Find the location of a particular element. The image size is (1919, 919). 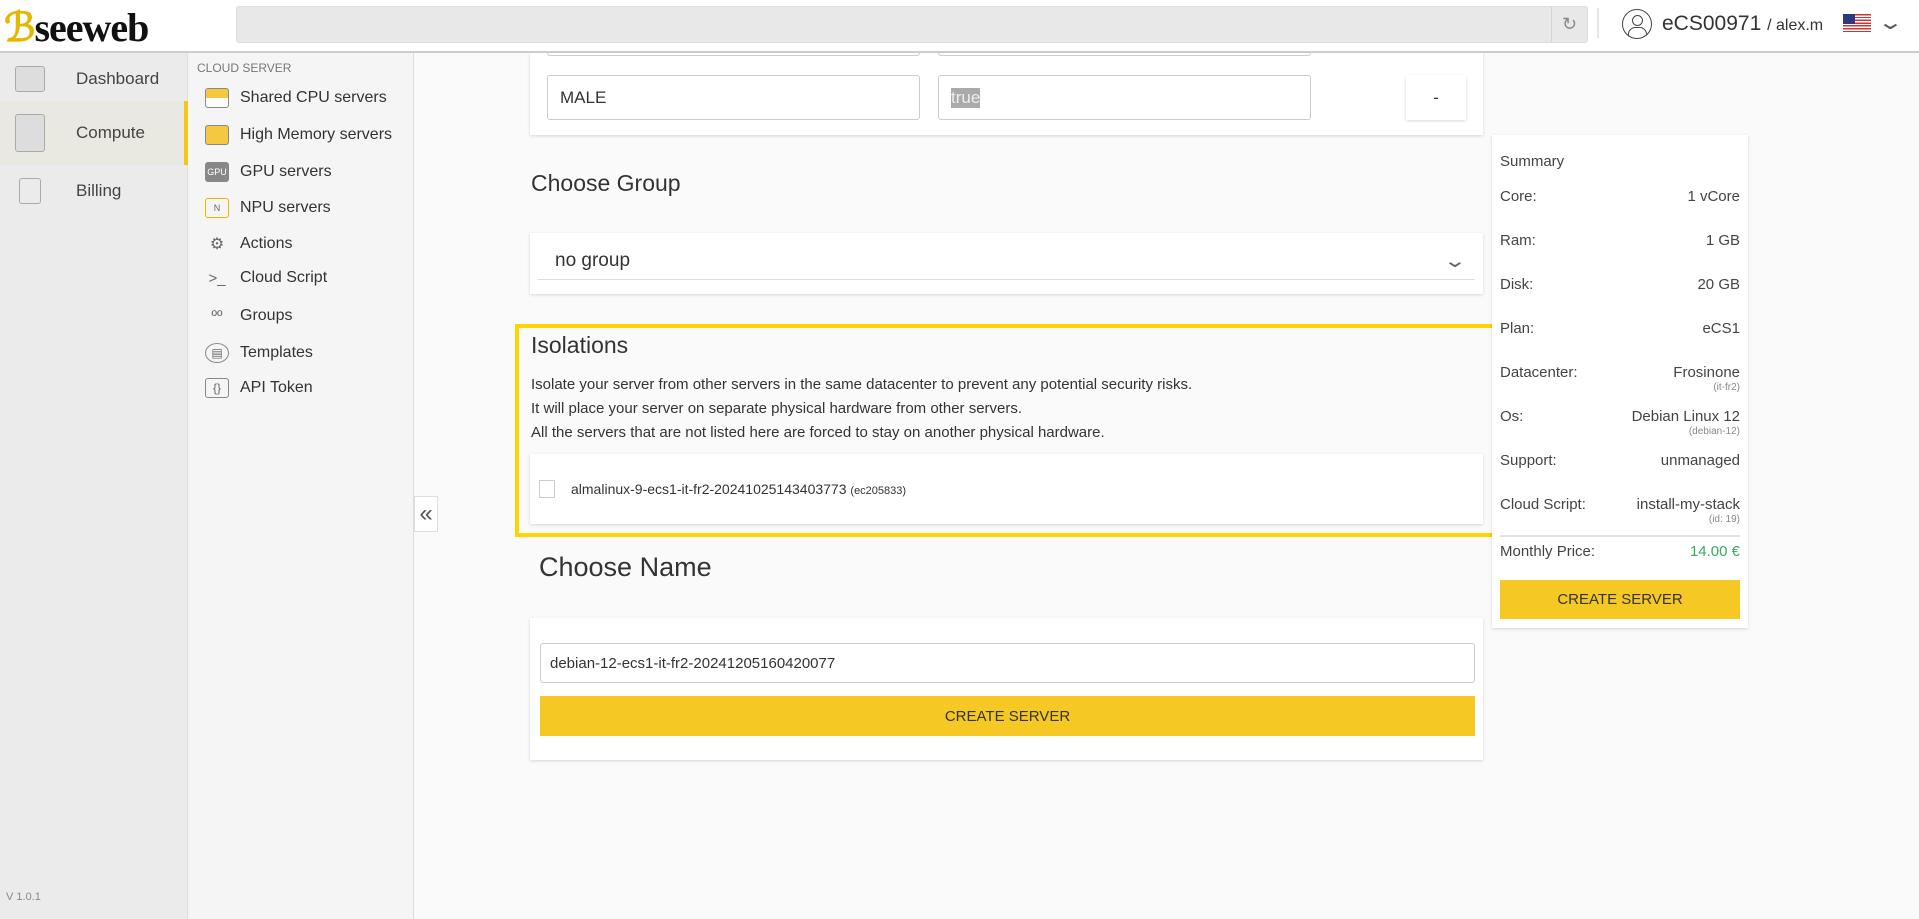

npu-icon: N is located at coordinates (217, 208).